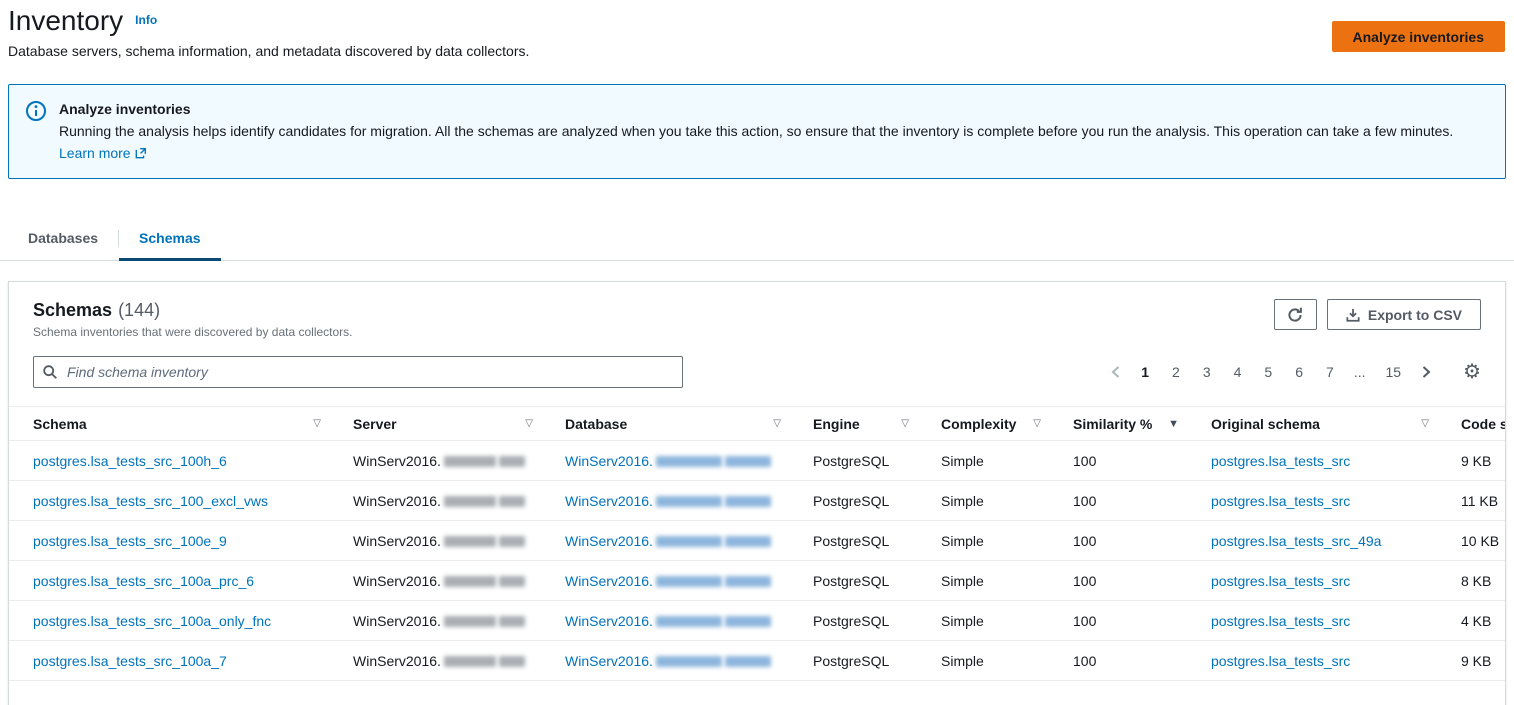 The height and width of the screenshot is (705, 1514). Describe the element at coordinates (1320, 423) in the screenshot. I see `column-header-original-schema: Original schema ▽` at that location.